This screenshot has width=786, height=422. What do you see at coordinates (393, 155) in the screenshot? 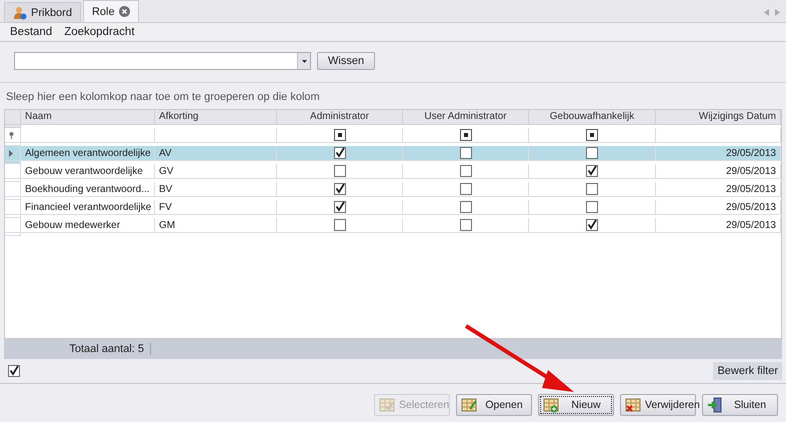
I see `table-row: Algemeen verantwoordelijke AV 29/05/2013` at bounding box center [393, 155].